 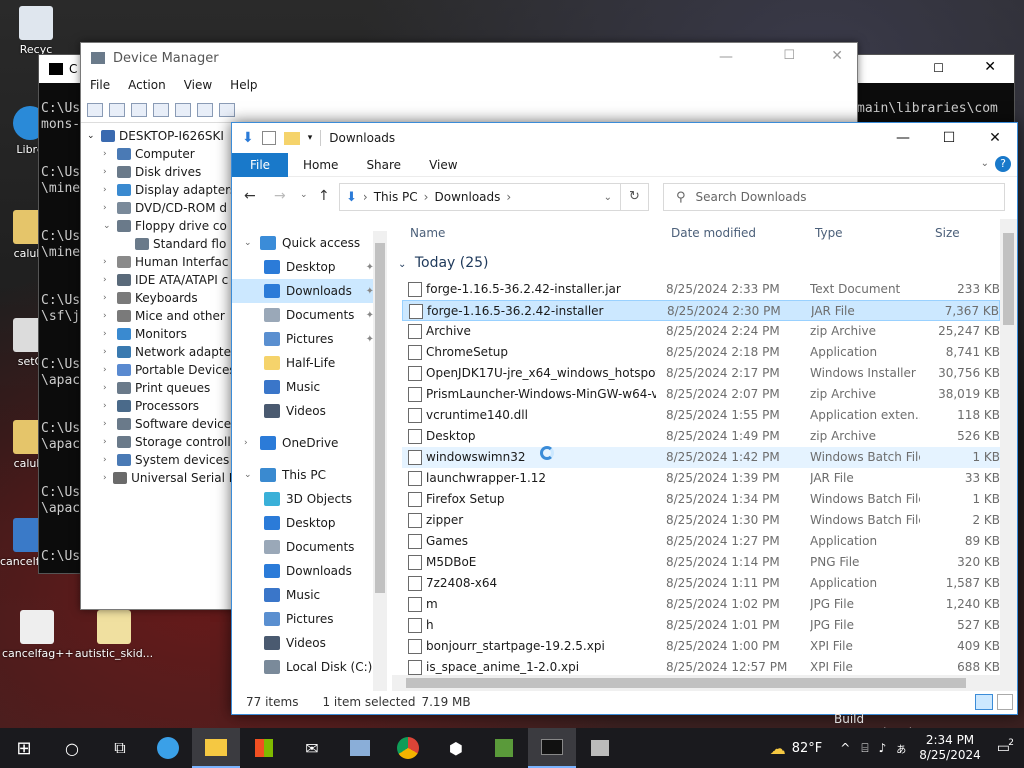 I want to click on tree-item: › Computer, so click(x=162, y=154).